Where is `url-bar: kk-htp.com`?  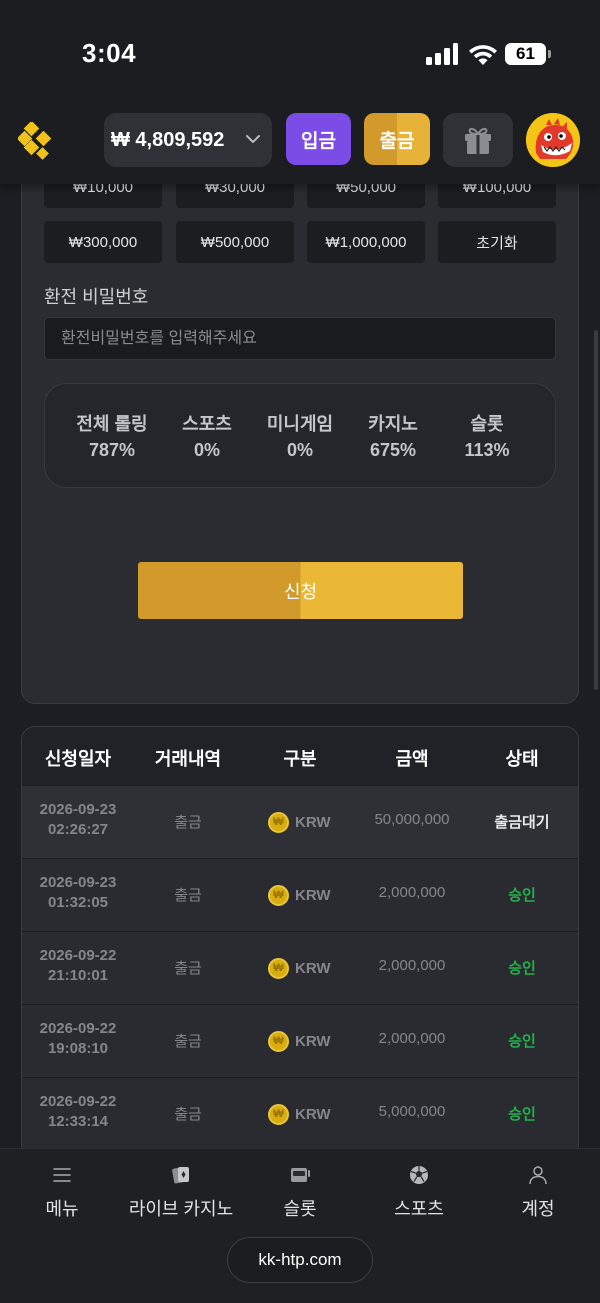
url-bar: kk-htp.com is located at coordinates (300, 1260).